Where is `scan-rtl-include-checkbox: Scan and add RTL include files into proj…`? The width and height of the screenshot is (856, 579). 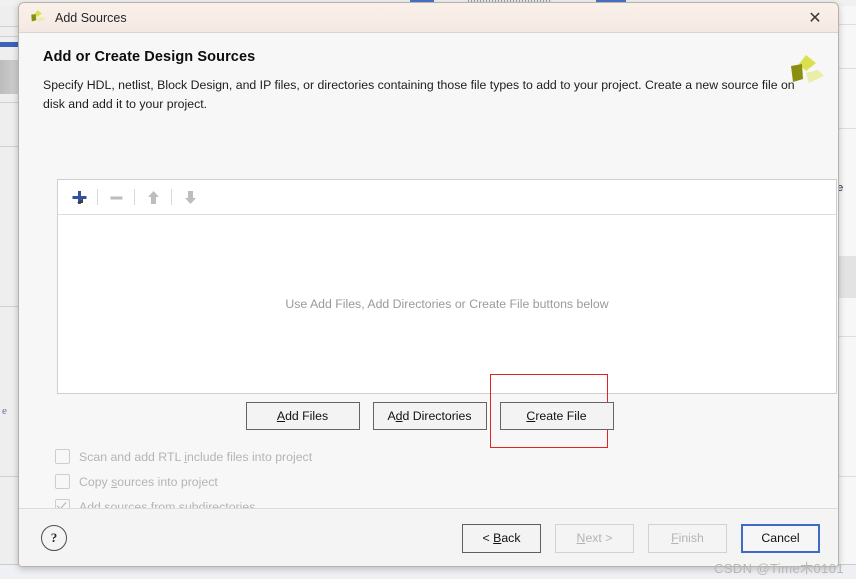
scan-rtl-include-checkbox: Scan and add RTL include files into proj… is located at coordinates (183, 456).